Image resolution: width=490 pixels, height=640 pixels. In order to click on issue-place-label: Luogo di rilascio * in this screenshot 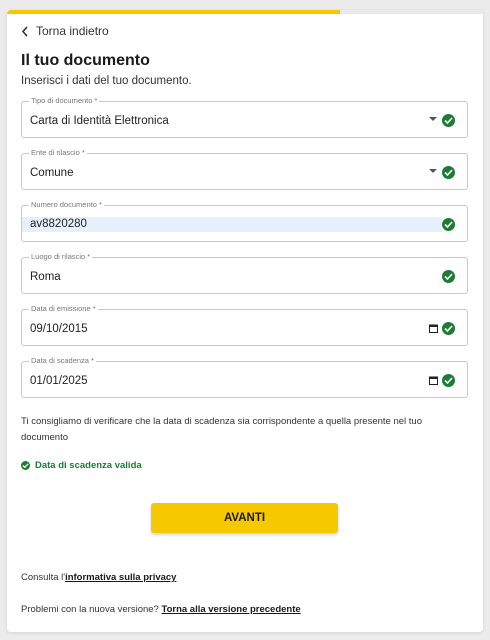, I will do `click(61, 257)`.